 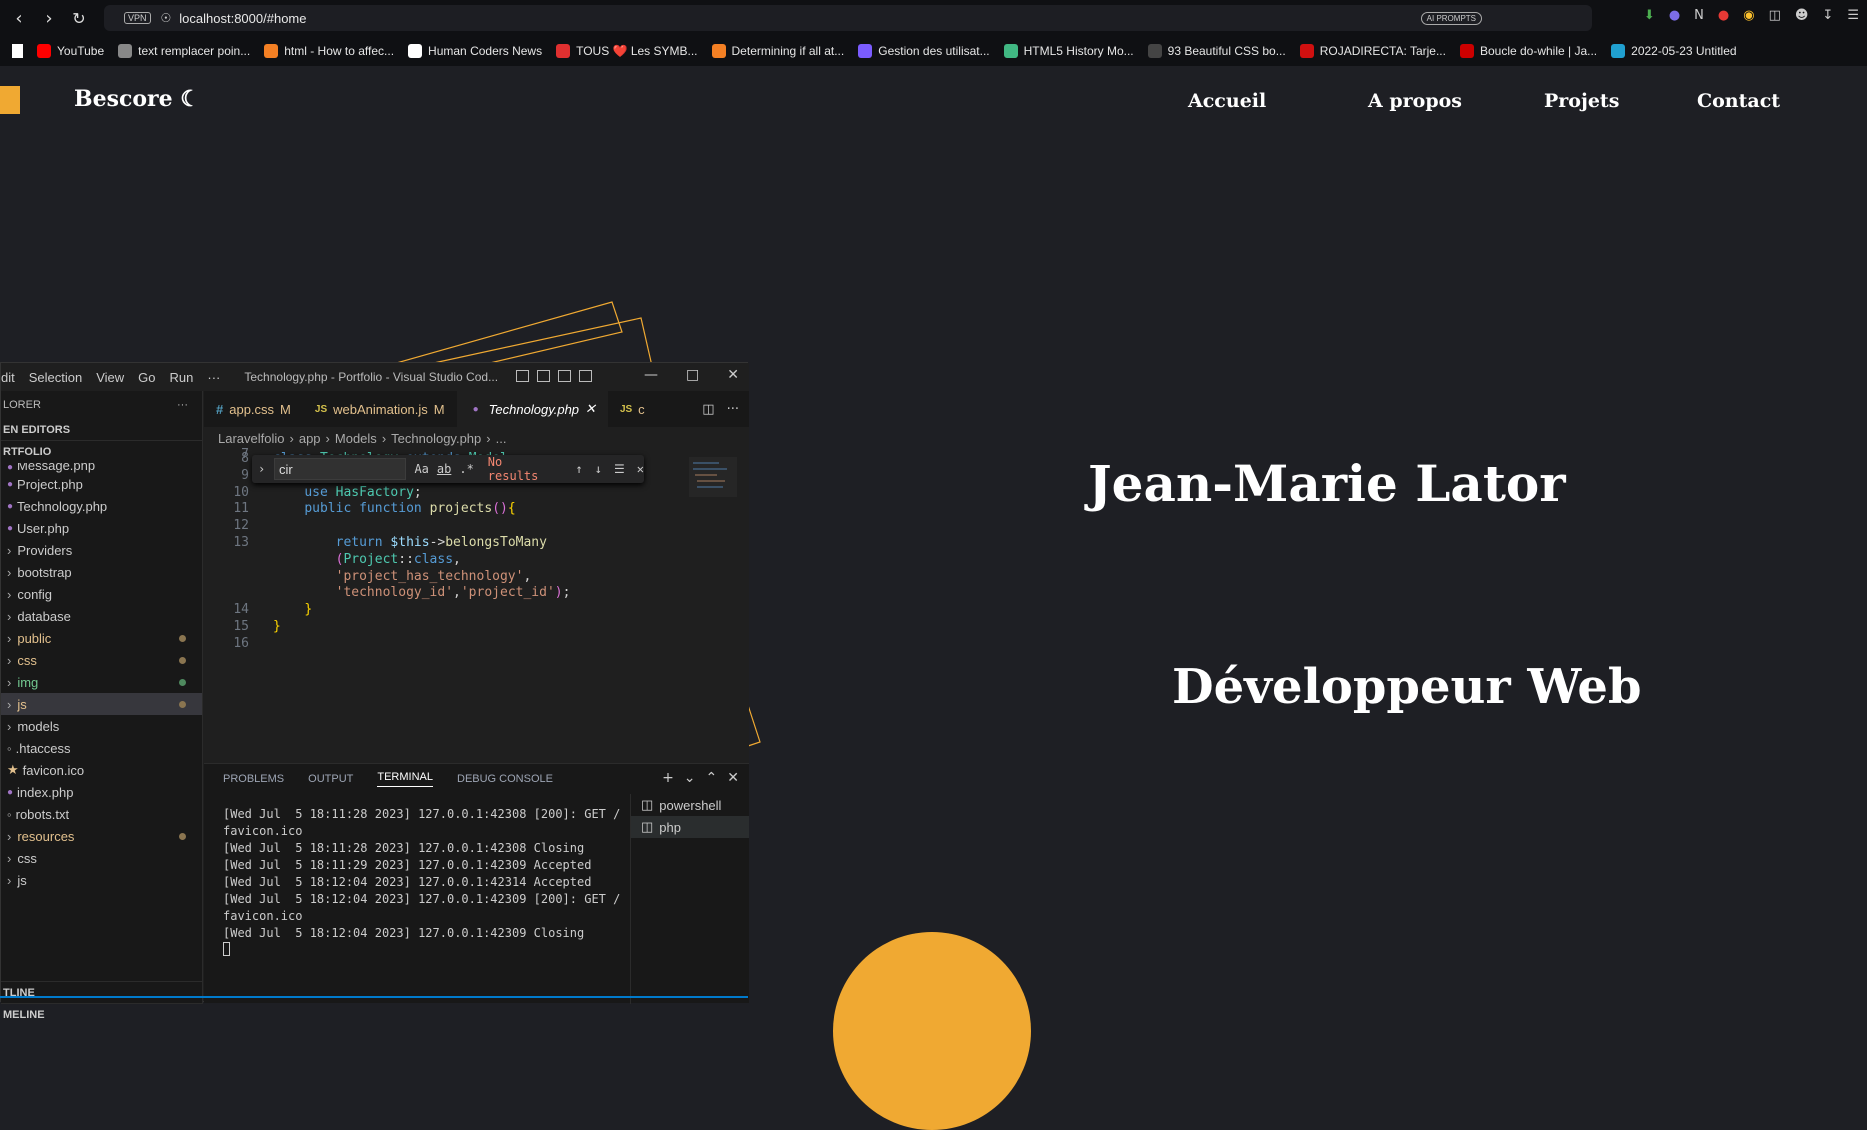 What do you see at coordinates (19, 18) in the screenshot?
I see `back-icon: ‹` at bounding box center [19, 18].